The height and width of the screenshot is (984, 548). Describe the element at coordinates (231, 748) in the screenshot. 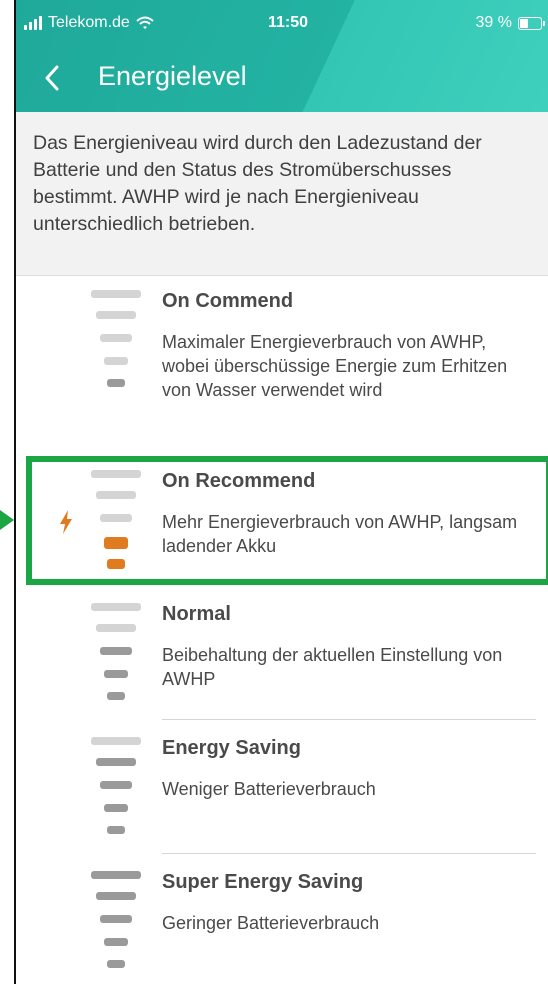

I see `level-name: Energy Saving` at that location.